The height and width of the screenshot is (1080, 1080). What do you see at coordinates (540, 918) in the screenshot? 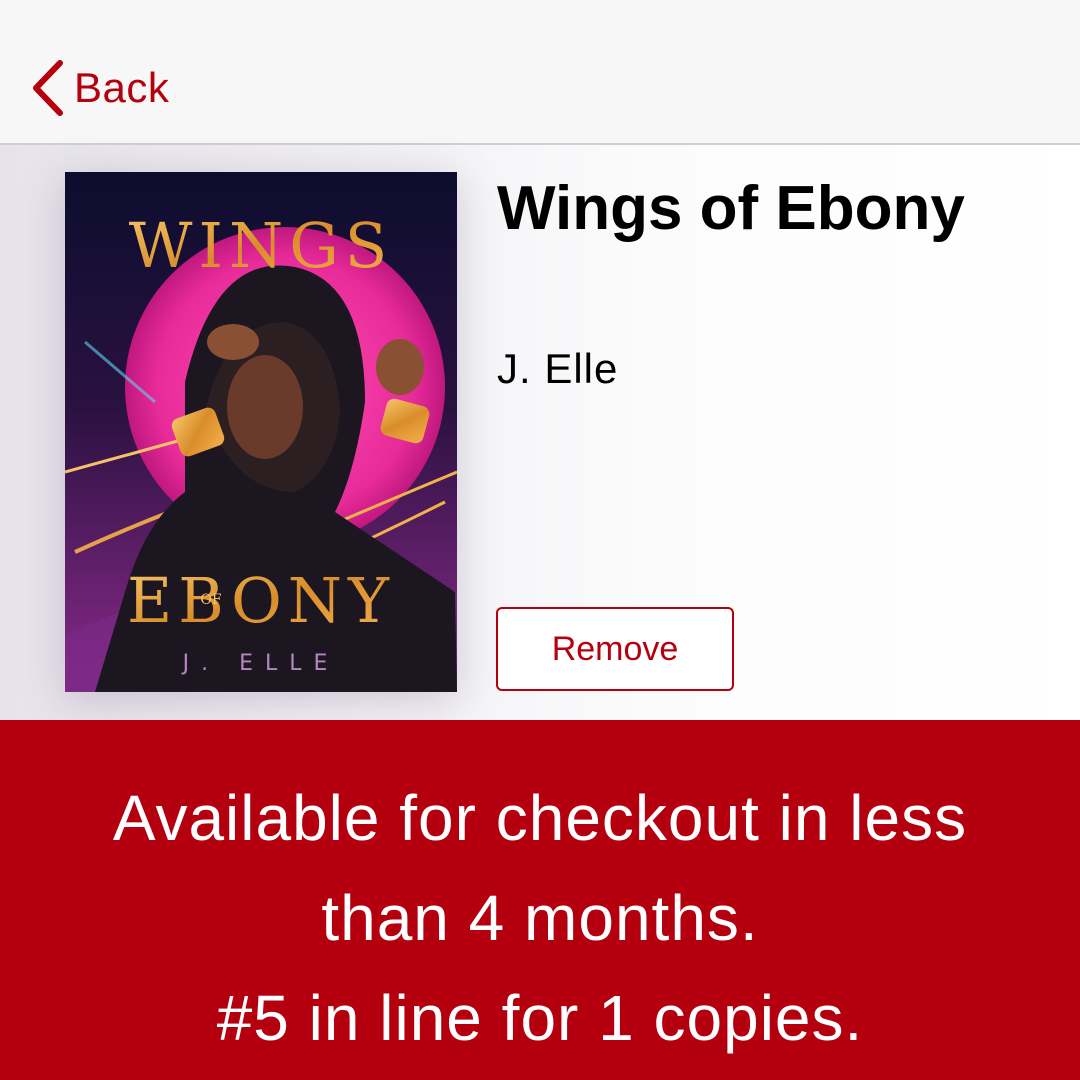
I see `hold-status-line-2: than 4 months.` at bounding box center [540, 918].